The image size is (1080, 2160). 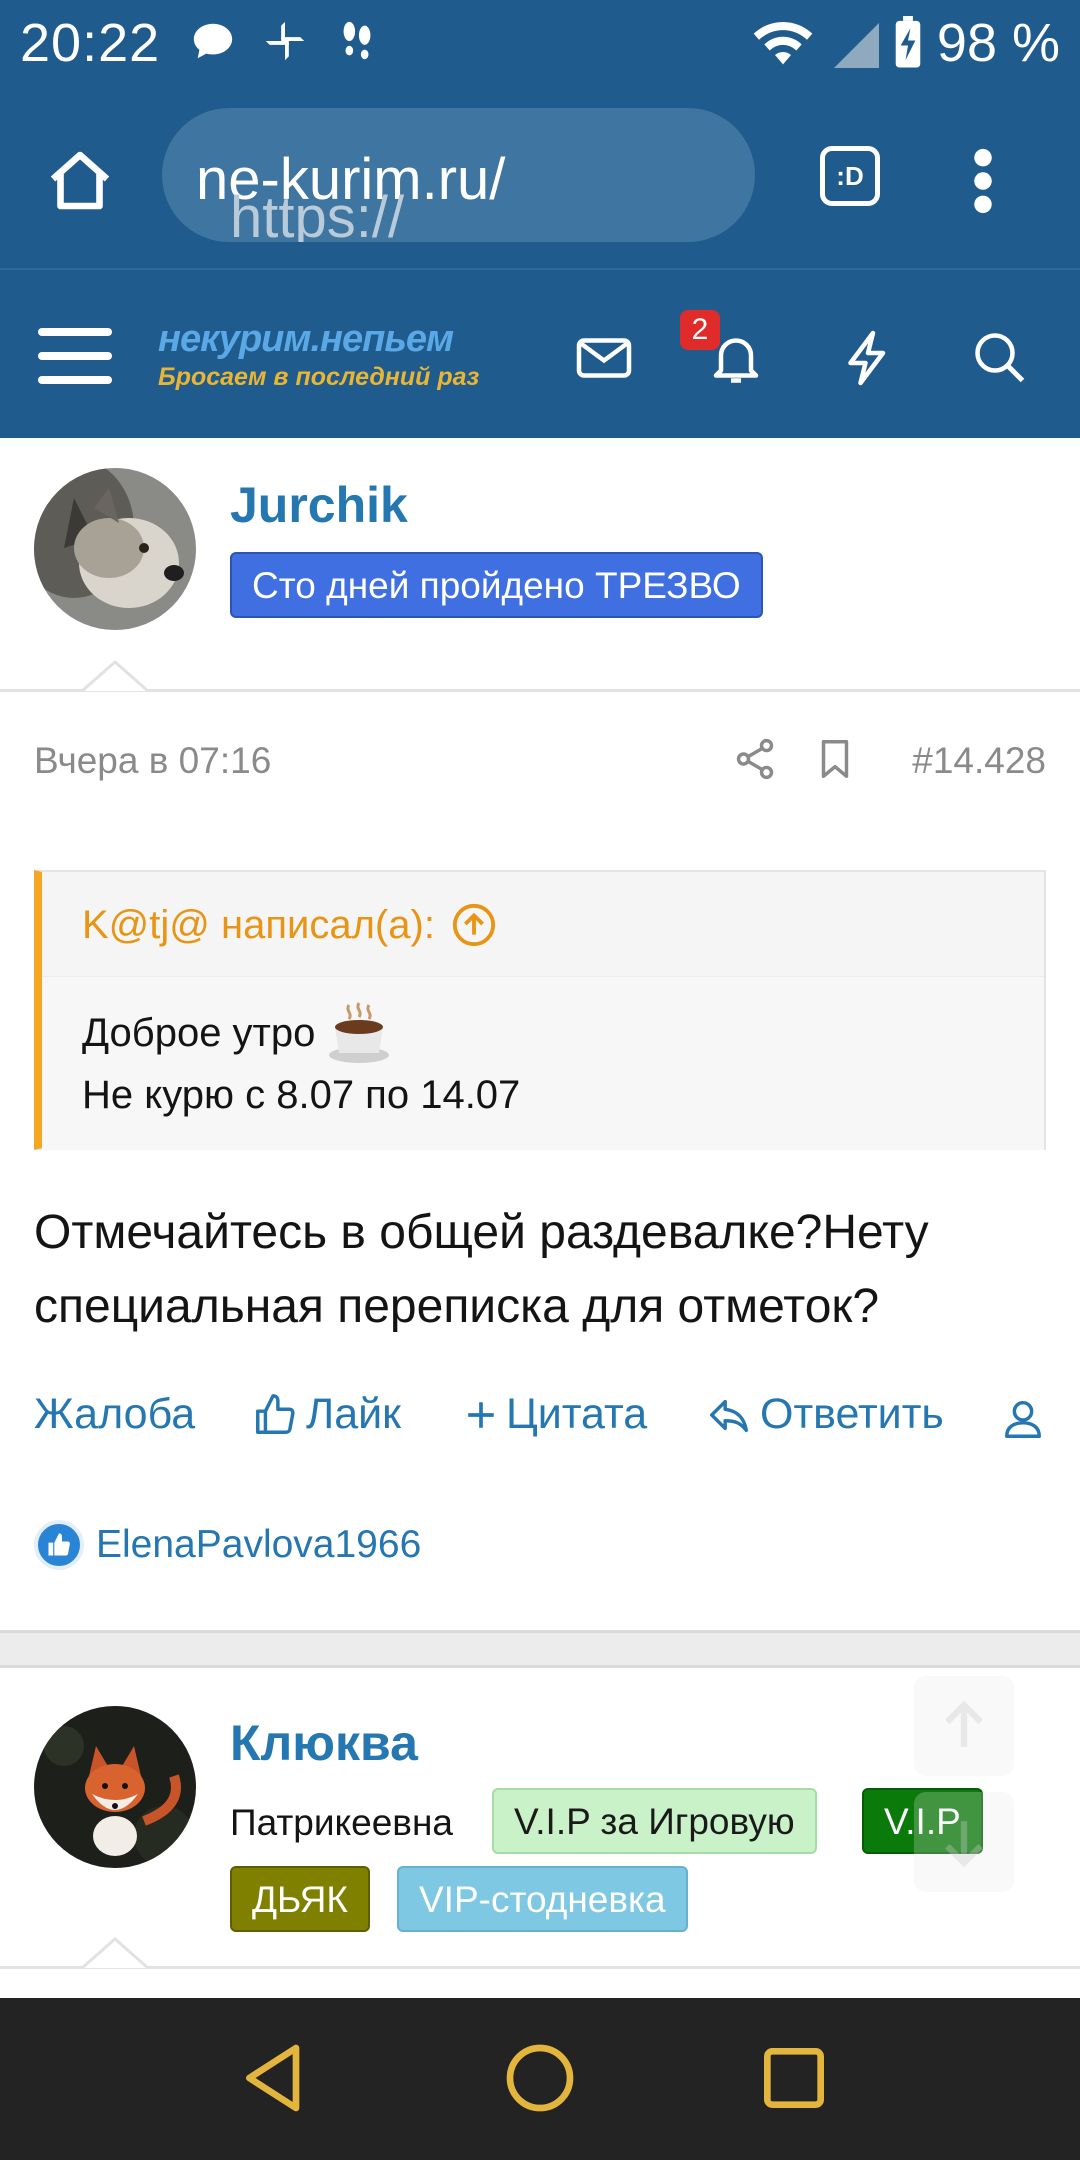 I want to click on signal-icon, so click(x=856, y=45).